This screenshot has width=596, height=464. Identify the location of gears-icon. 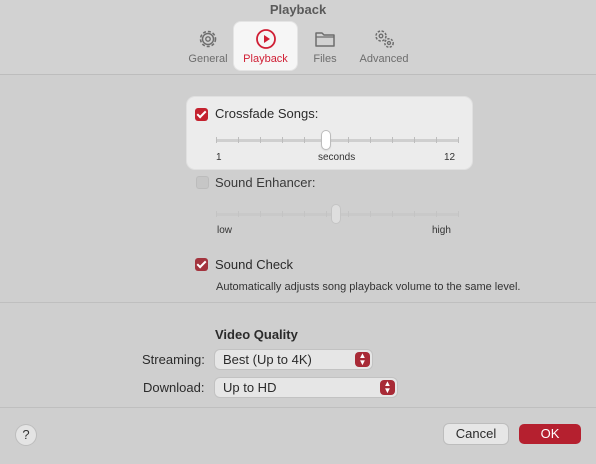
(384, 39).